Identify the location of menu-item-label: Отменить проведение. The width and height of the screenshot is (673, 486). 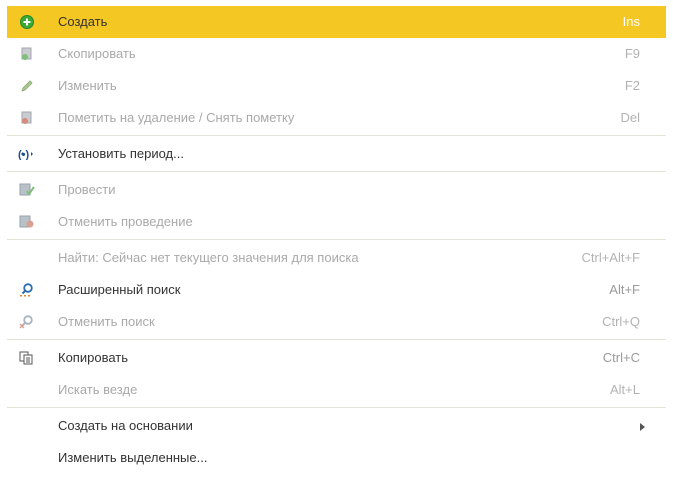
(125, 221).